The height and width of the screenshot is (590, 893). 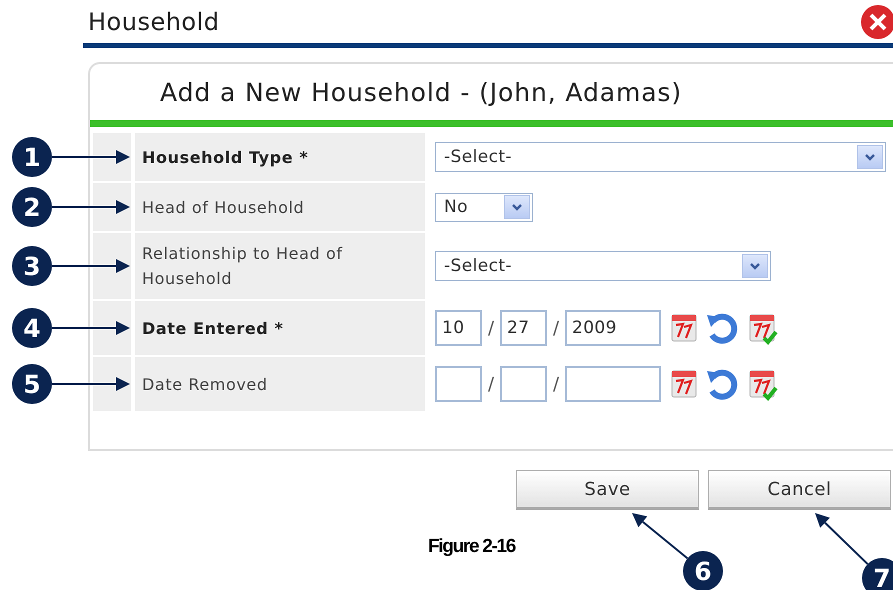 I want to click on field-label: Relationship to Head of Household, so click(x=243, y=266).